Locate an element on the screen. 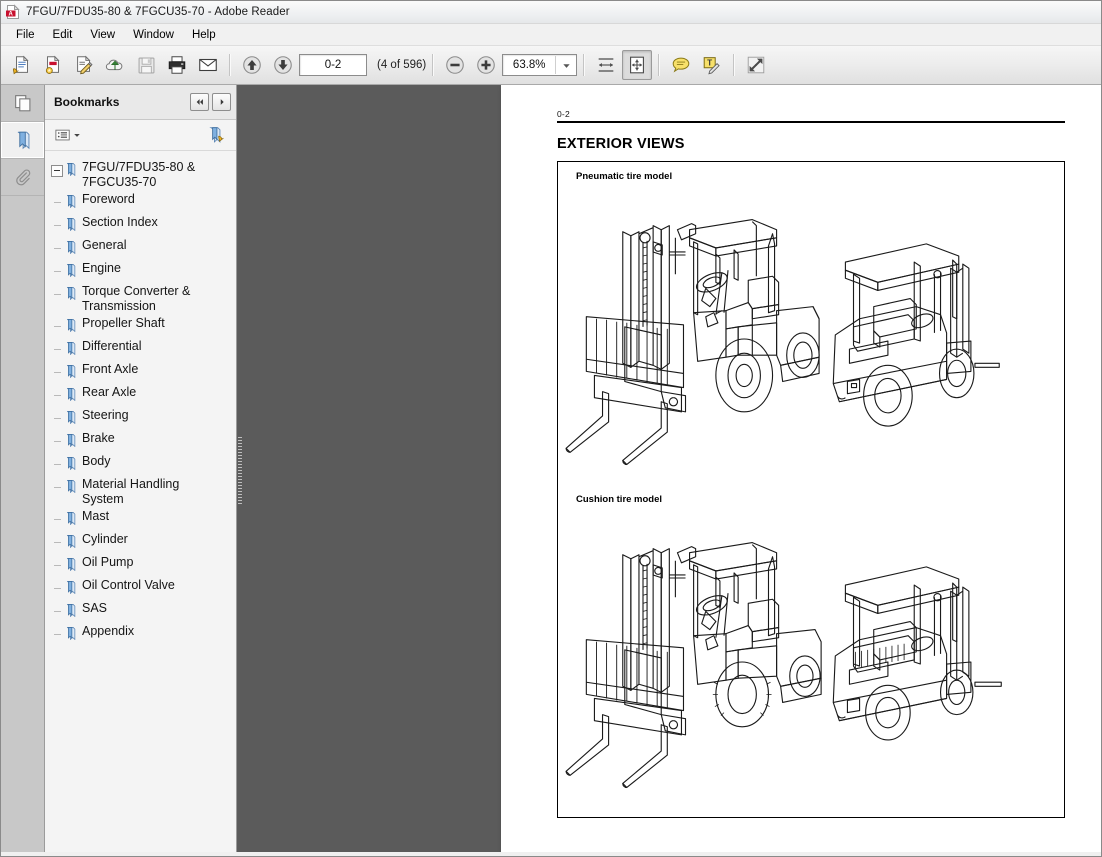 Image resolution: width=1102 pixels, height=857 pixels. upload-cloud-icon is located at coordinates (115, 65).